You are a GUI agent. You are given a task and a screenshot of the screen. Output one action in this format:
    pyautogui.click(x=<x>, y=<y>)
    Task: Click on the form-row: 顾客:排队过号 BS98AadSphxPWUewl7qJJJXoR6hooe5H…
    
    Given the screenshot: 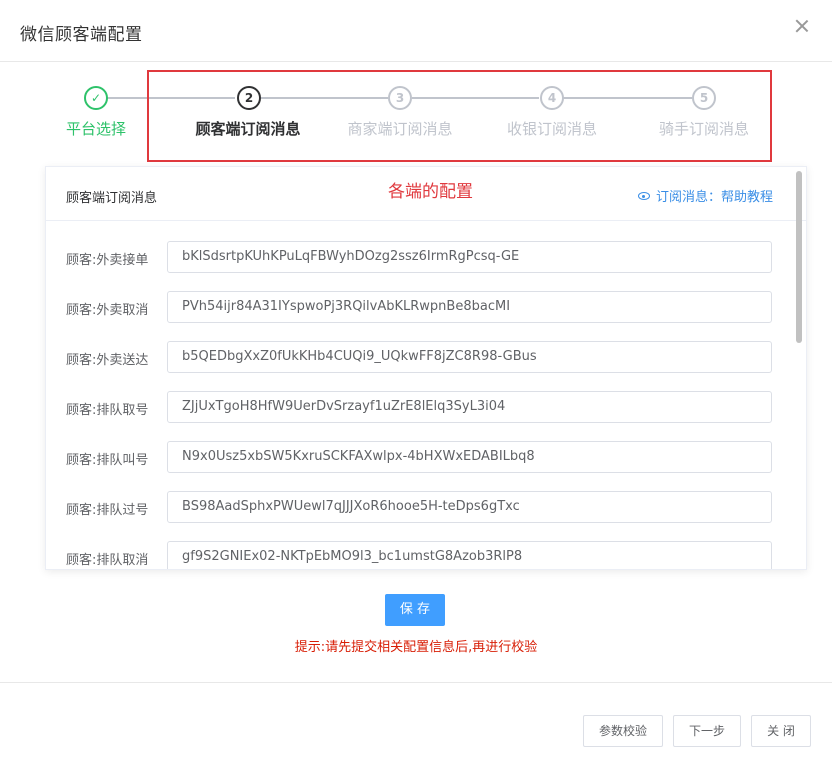 What is the action you would take?
    pyautogui.click(x=426, y=507)
    